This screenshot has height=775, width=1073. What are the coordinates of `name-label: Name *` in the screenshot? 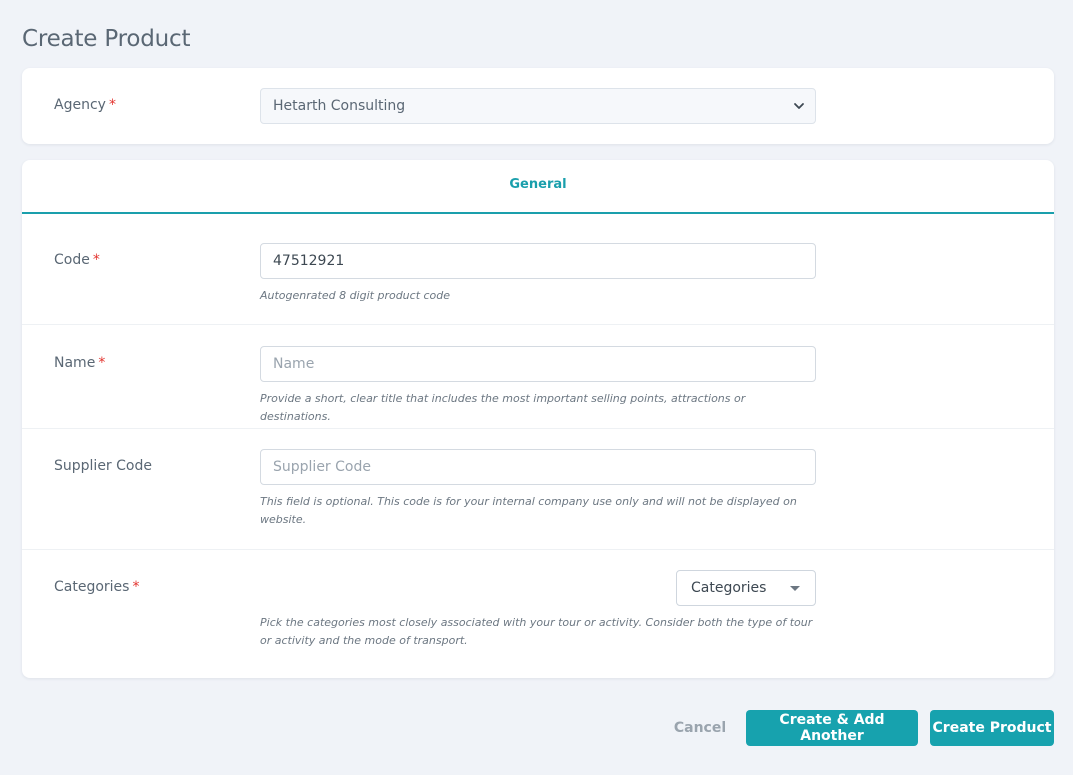 It's located at (79, 363).